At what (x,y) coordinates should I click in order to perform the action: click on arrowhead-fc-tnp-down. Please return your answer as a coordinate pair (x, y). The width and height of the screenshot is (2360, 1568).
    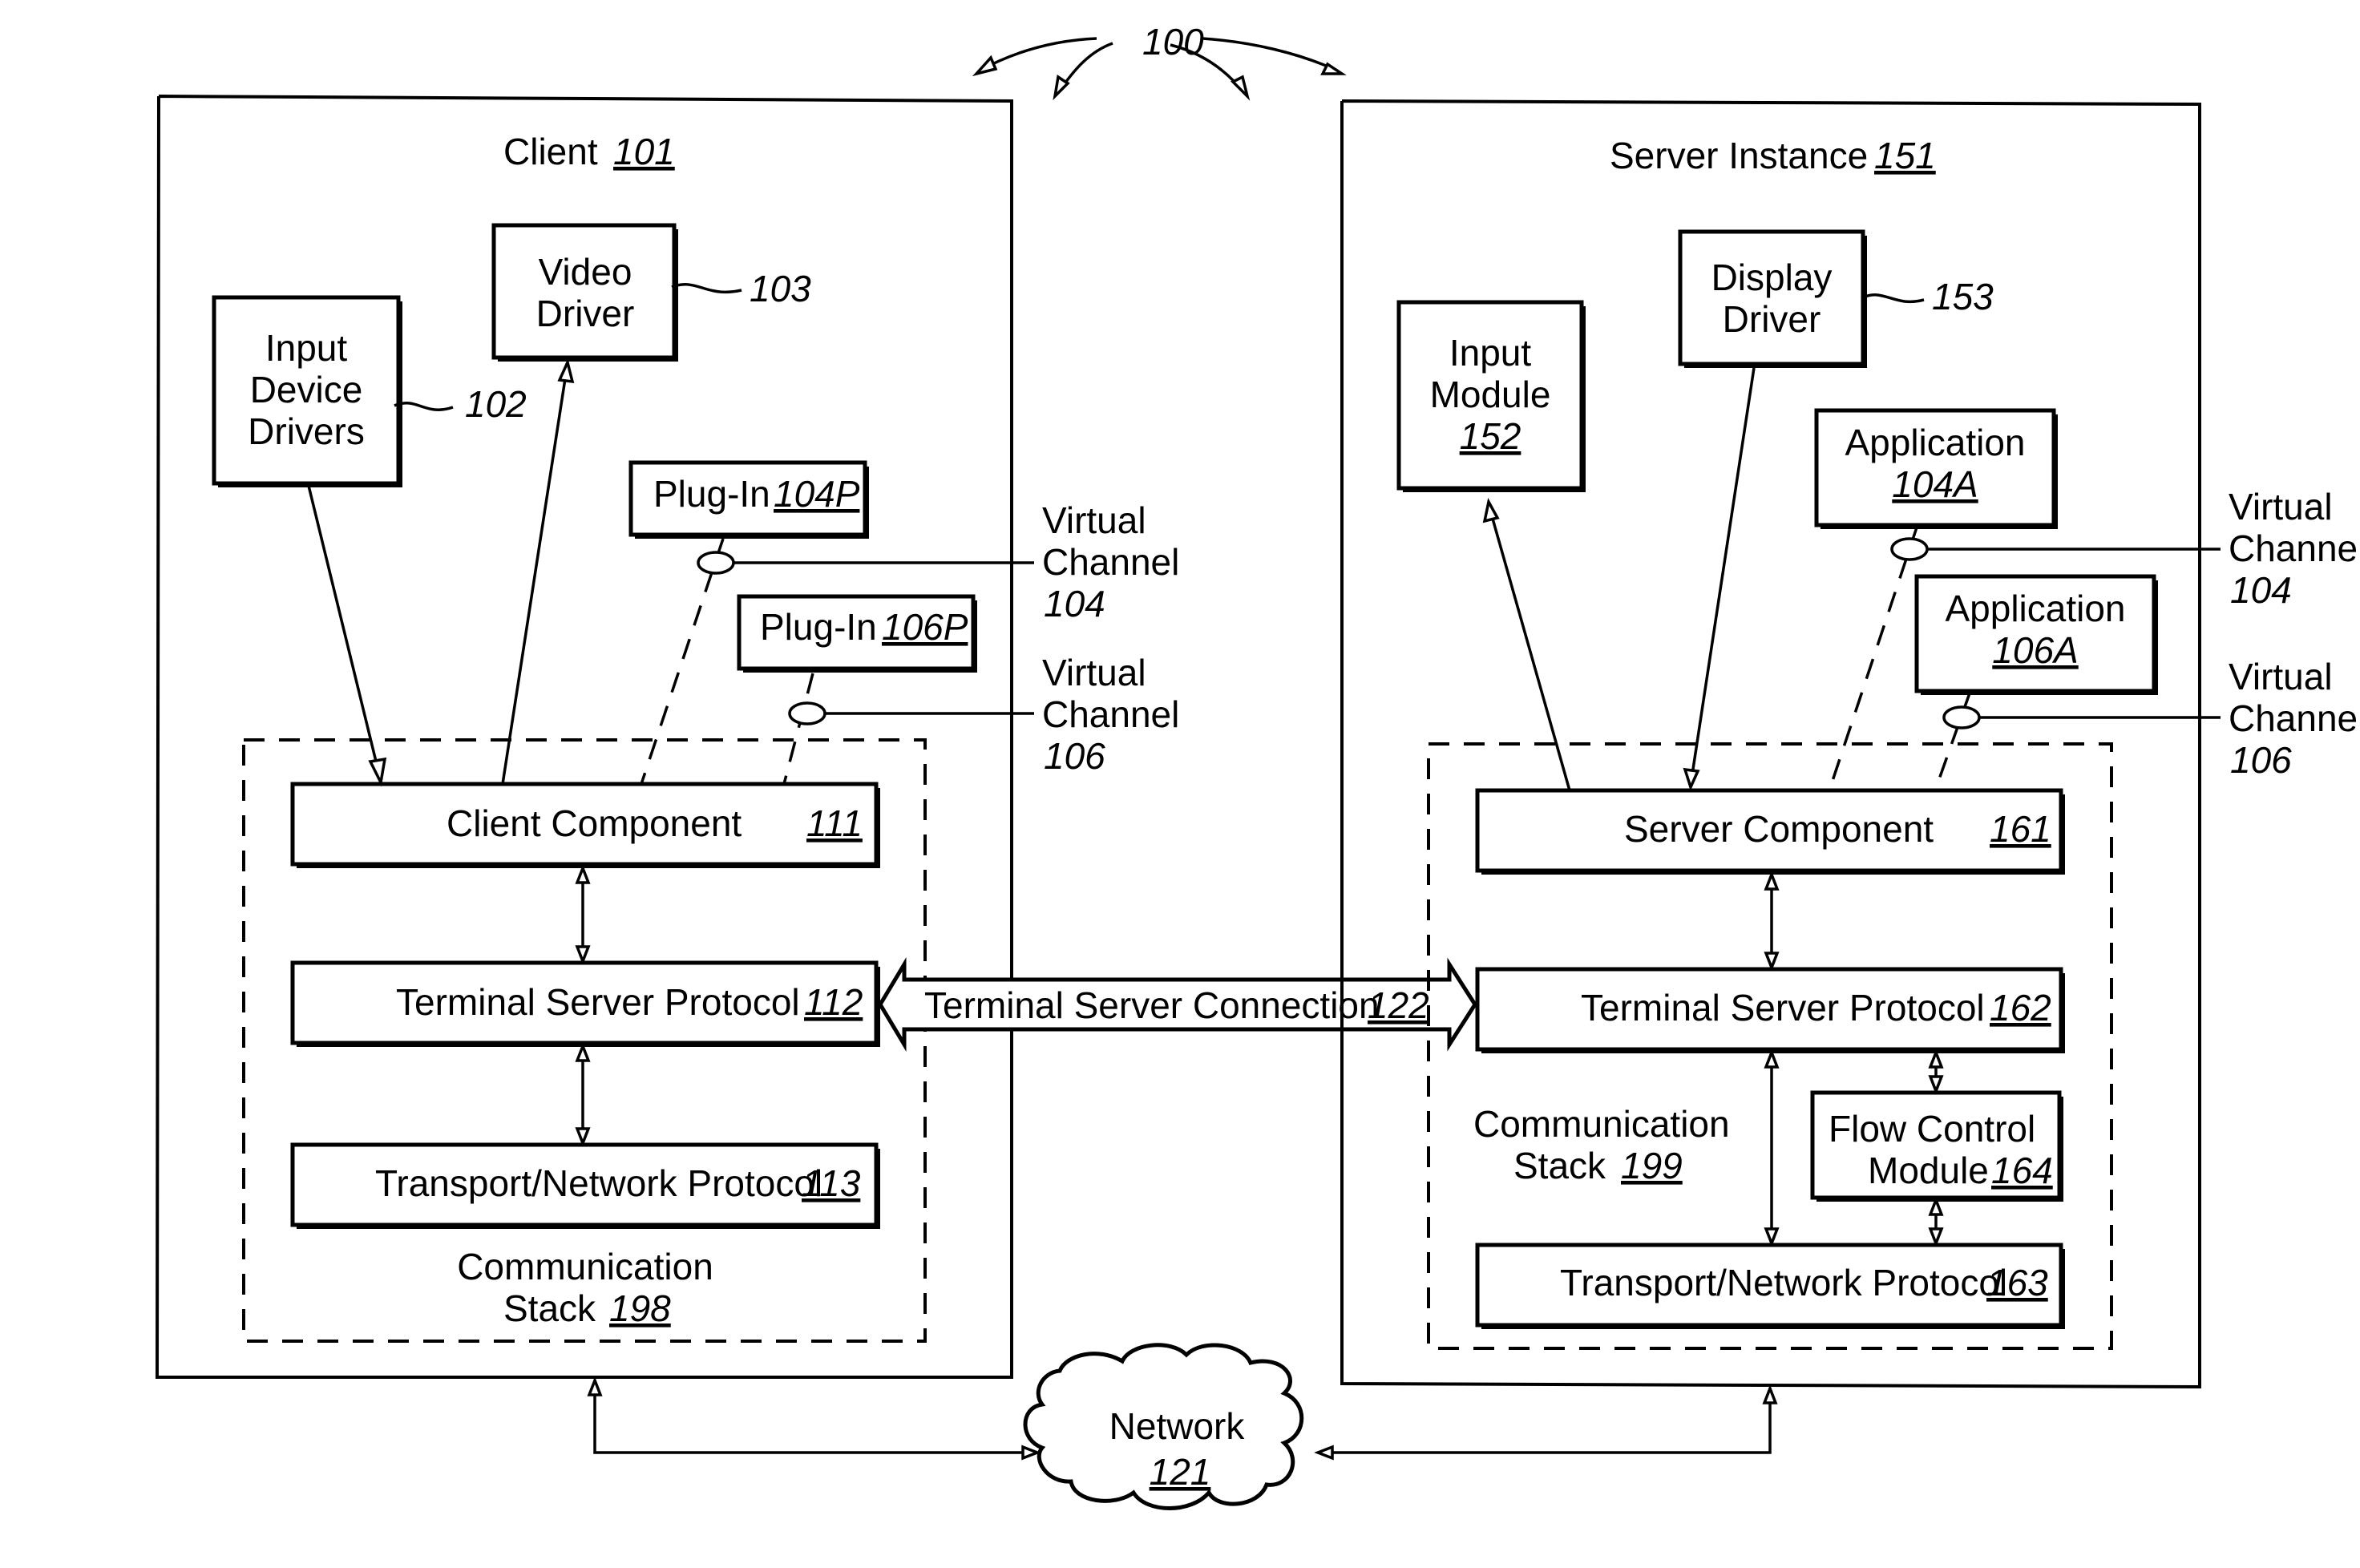
    Looking at the image, I should click on (1936, 1237).